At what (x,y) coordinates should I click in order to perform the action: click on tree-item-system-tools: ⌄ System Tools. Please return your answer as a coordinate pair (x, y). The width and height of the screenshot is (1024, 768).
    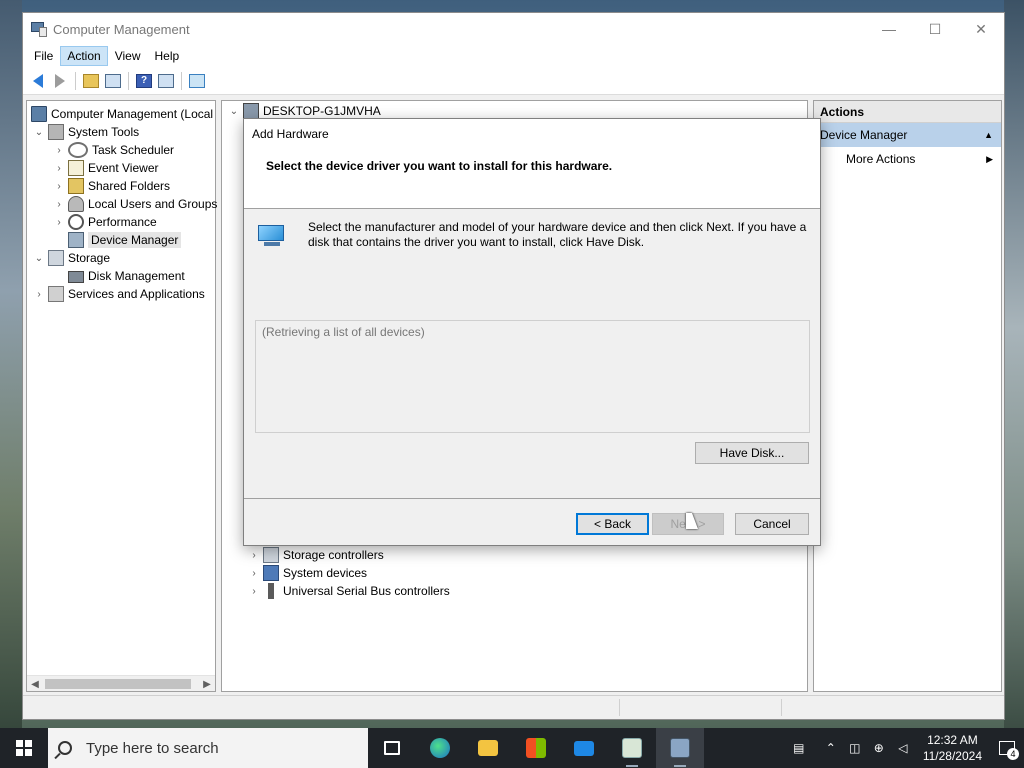
    Looking at the image, I should click on (86, 132).